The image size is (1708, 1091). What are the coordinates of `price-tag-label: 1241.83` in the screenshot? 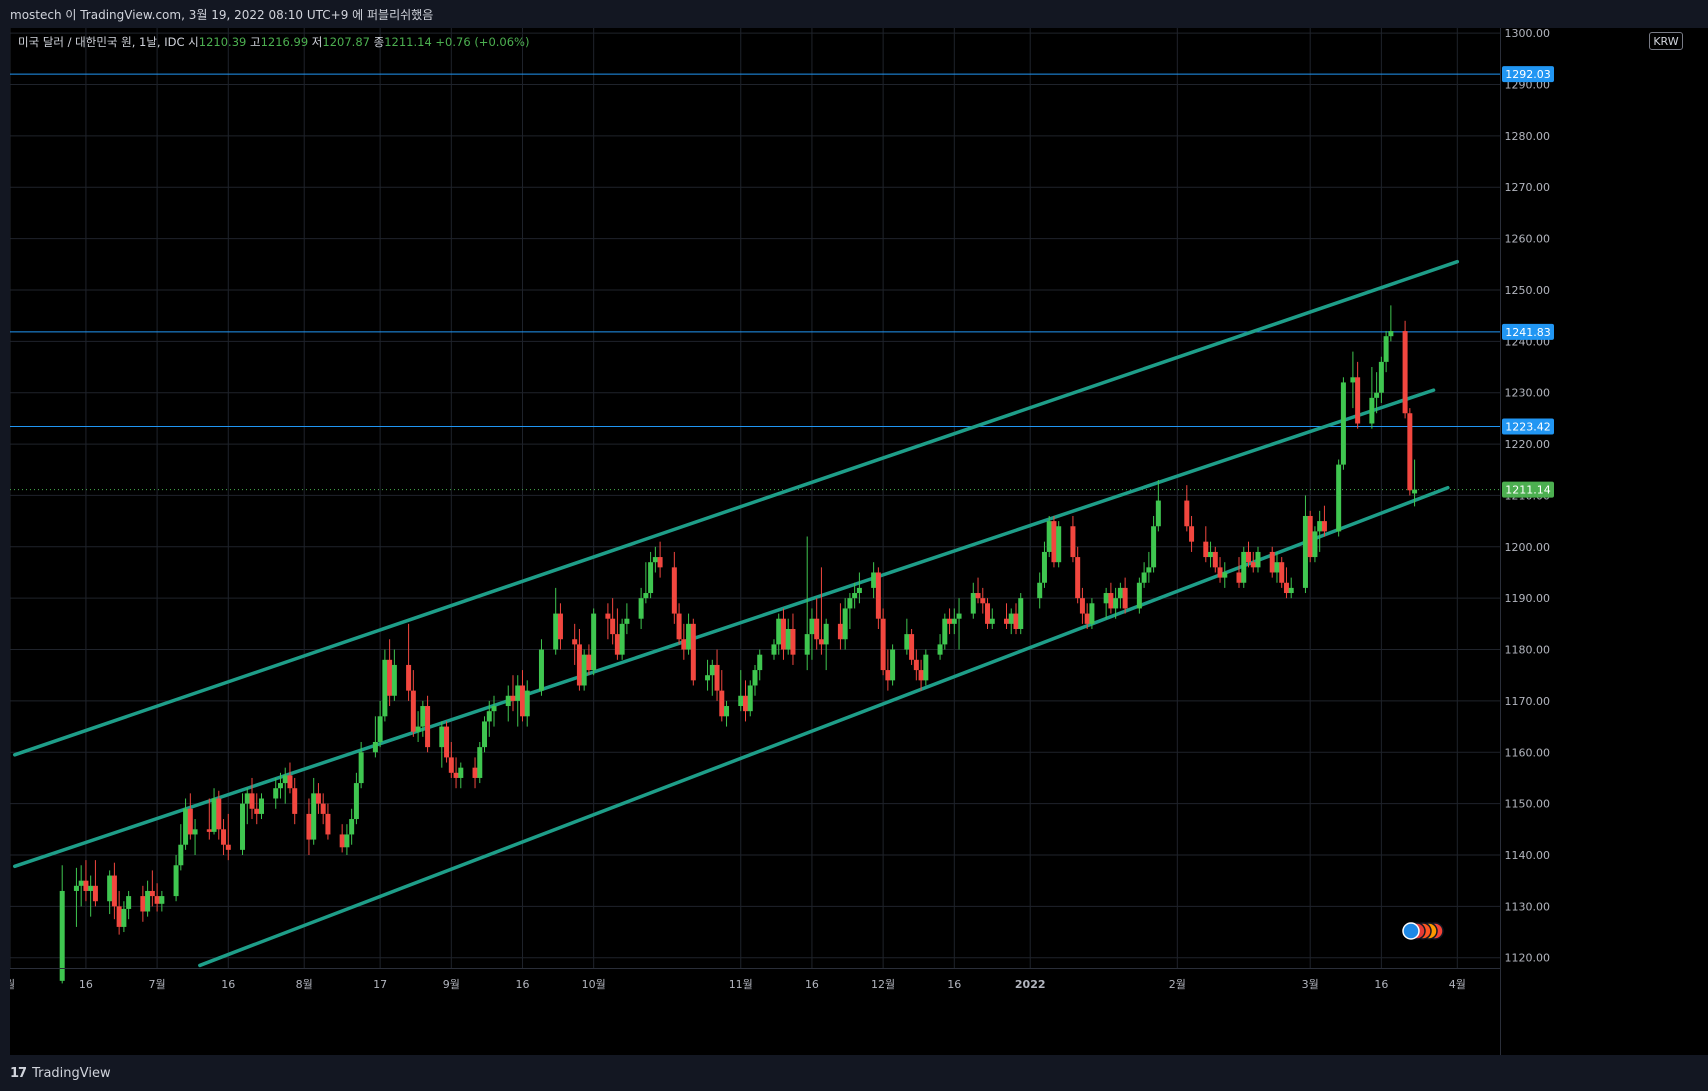 It's located at (1528, 332).